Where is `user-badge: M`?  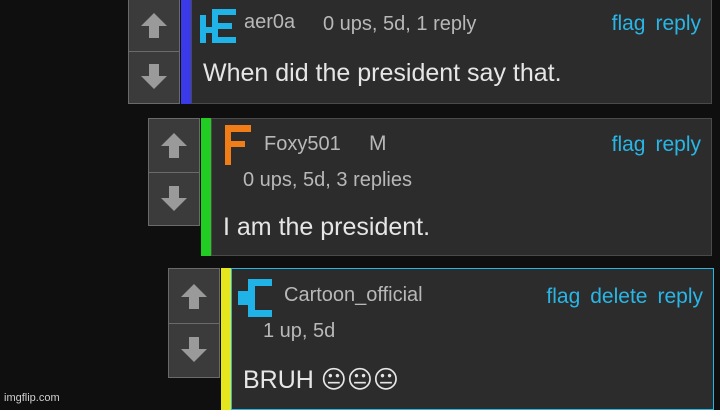 user-badge: M is located at coordinates (378, 143).